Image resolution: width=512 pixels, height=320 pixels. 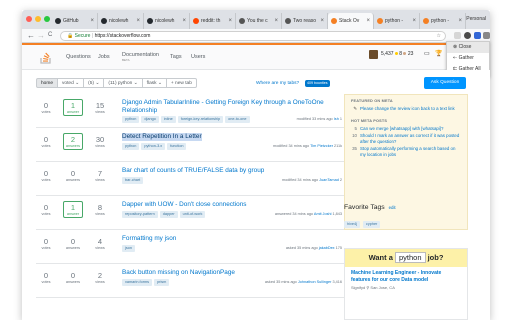 I want to click on address-bar: 🔒 Secure | https://stackoverflow.com ☆, so click(x=253, y=36).